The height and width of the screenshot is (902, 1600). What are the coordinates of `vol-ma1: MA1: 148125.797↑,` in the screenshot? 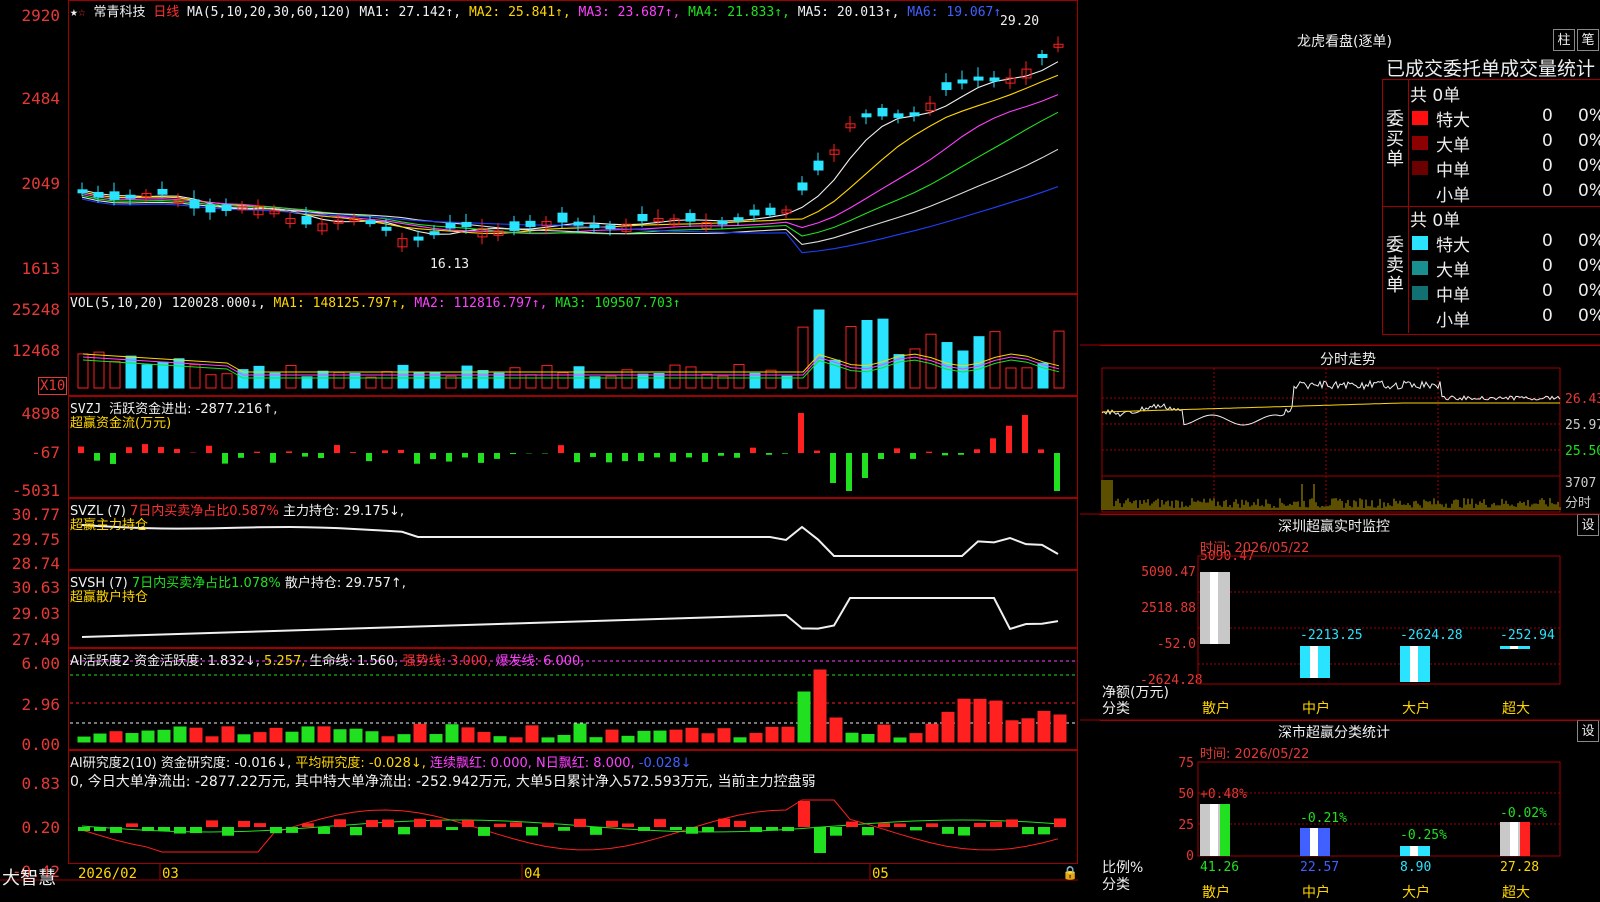 It's located at (340, 303).